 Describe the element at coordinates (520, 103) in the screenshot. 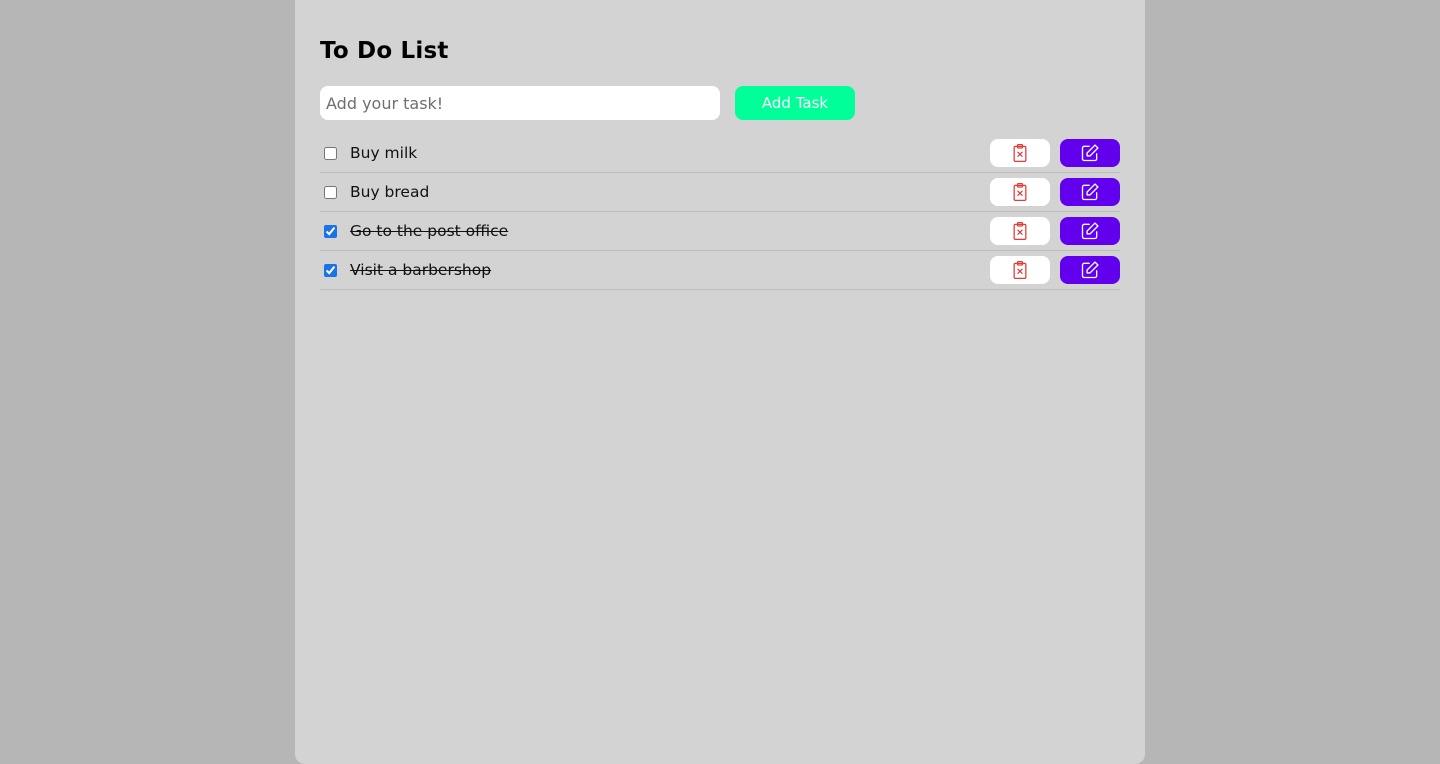

I see `task-input` at that location.